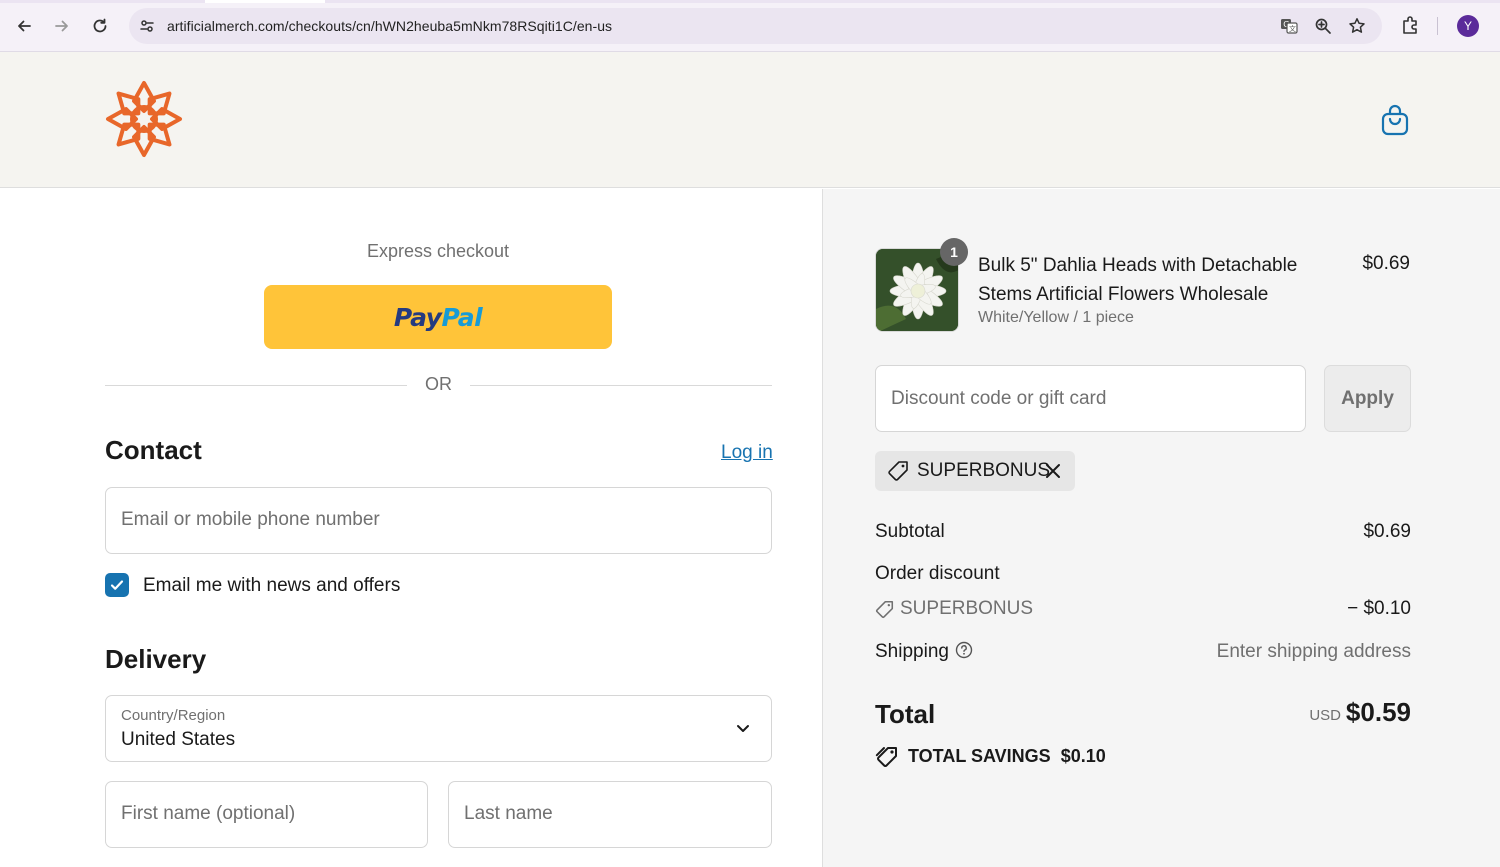 This screenshot has height=867, width=1500. Describe the element at coordinates (1325, 715) in the screenshot. I see `currency-code: USD` at that location.